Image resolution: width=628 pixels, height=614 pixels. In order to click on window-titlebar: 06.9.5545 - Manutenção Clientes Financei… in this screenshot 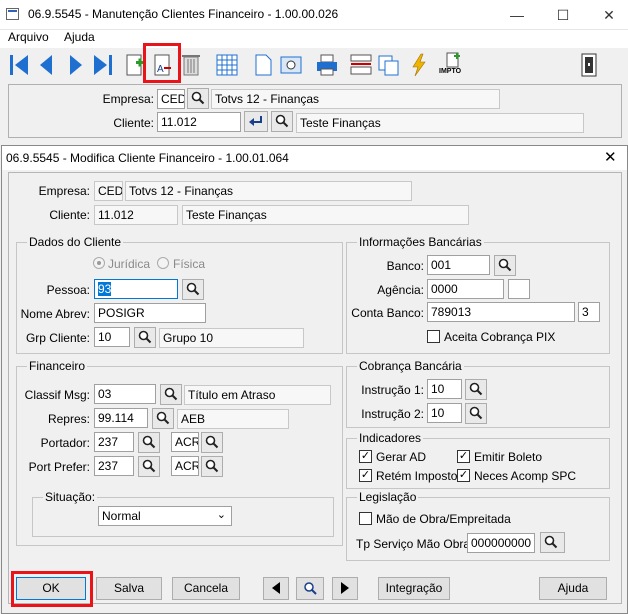, I will do `click(314, 15)`.